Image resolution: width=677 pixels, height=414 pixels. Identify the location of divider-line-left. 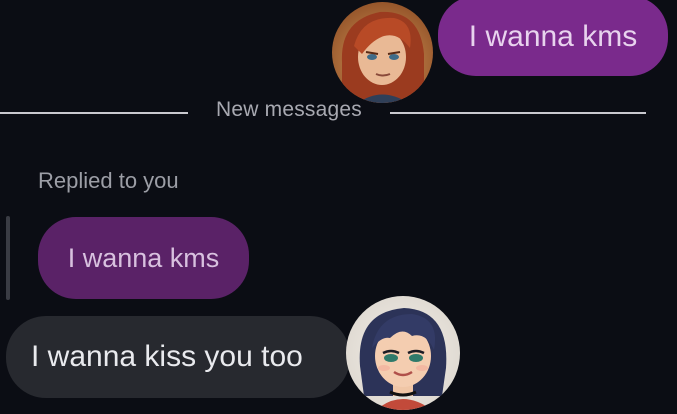
(94, 113).